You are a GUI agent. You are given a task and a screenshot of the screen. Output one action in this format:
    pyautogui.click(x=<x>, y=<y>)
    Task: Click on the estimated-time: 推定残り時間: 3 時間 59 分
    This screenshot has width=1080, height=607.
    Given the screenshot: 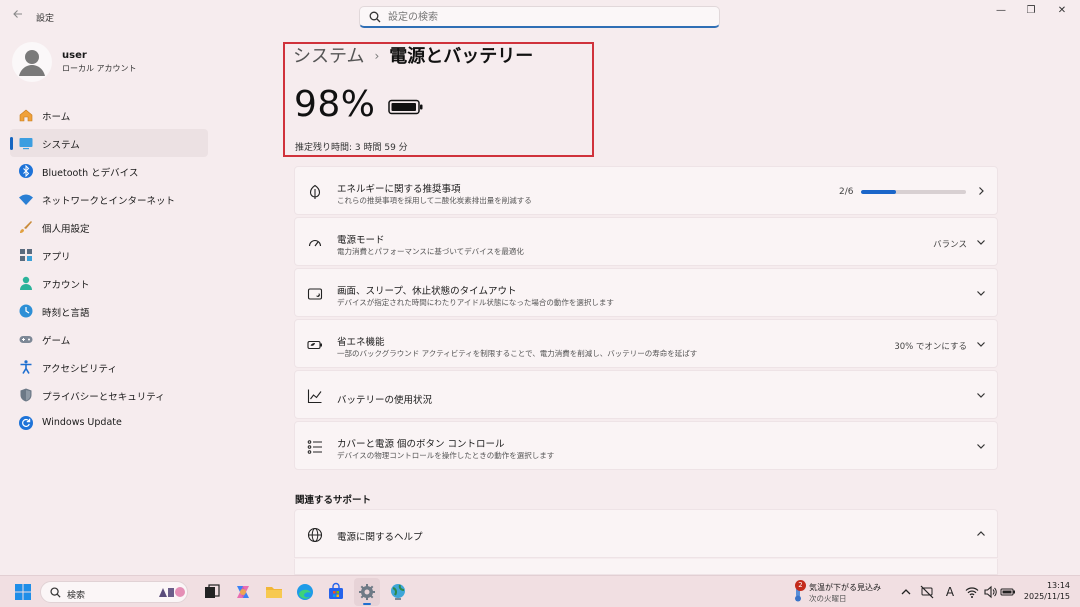 What is the action you would take?
    pyautogui.click(x=351, y=148)
    